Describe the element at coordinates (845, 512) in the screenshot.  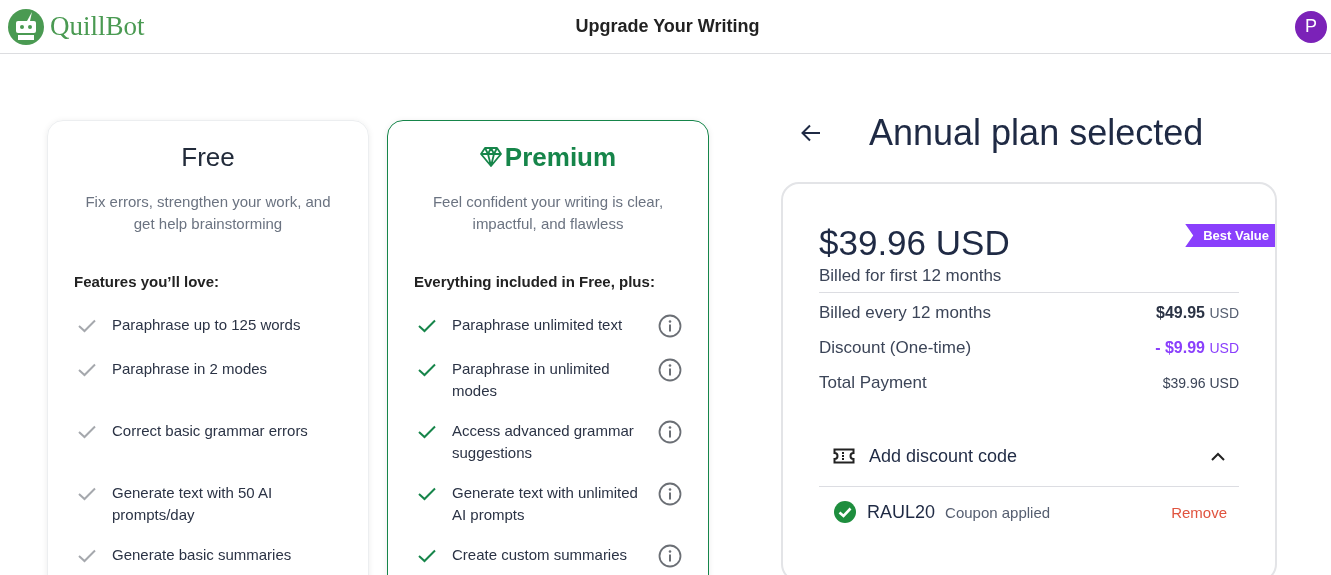
I see `success-check-icon` at that location.